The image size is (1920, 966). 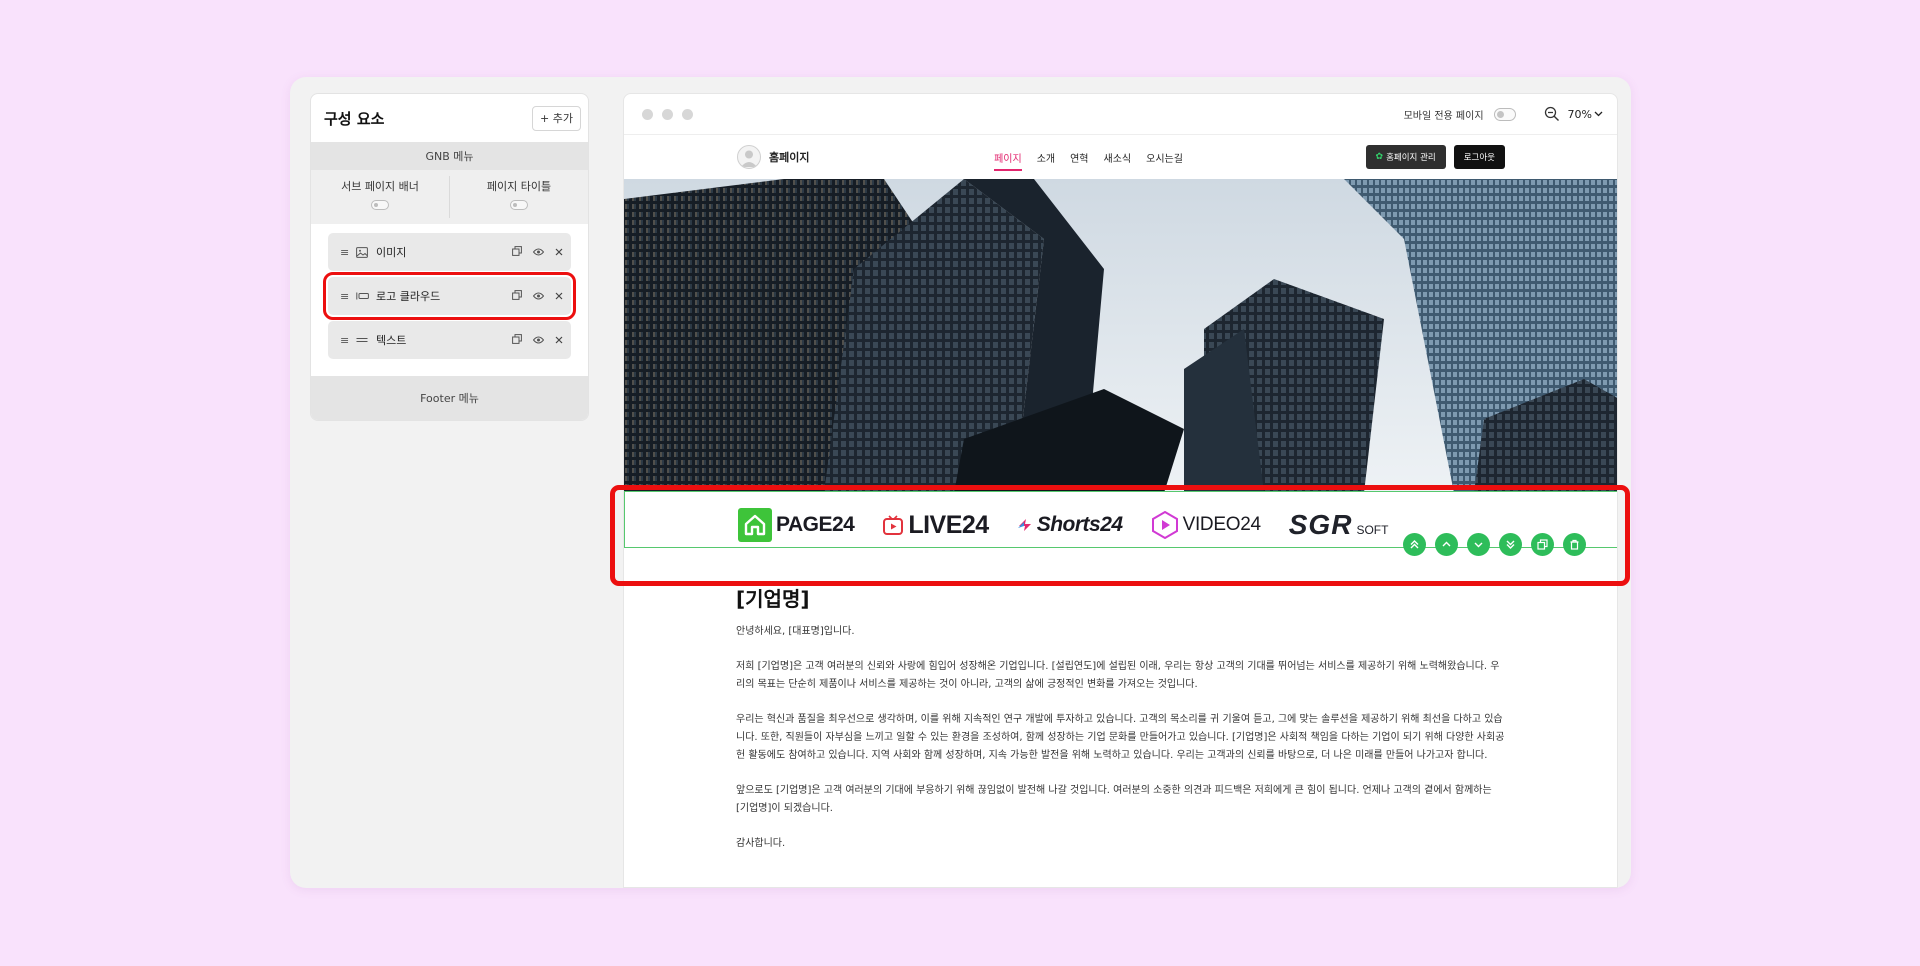 What do you see at coordinates (518, 197) in the screenshot?
I see `page-title-toggle-group: 페이지 타이틀` at bounding box center [518, 197].